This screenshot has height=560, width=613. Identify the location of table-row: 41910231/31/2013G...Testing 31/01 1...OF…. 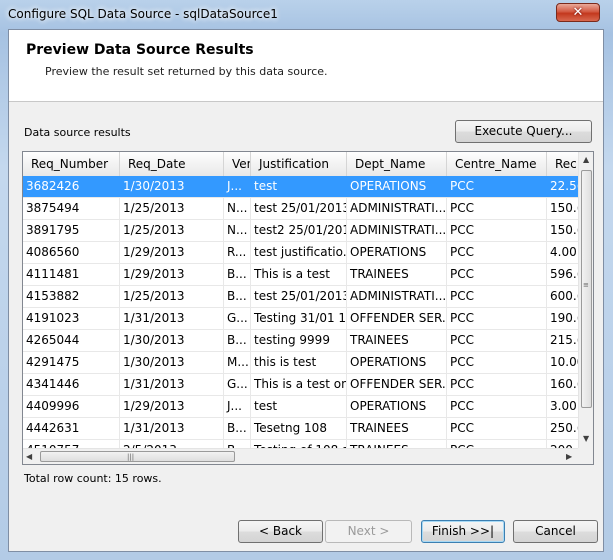
(300, 319).